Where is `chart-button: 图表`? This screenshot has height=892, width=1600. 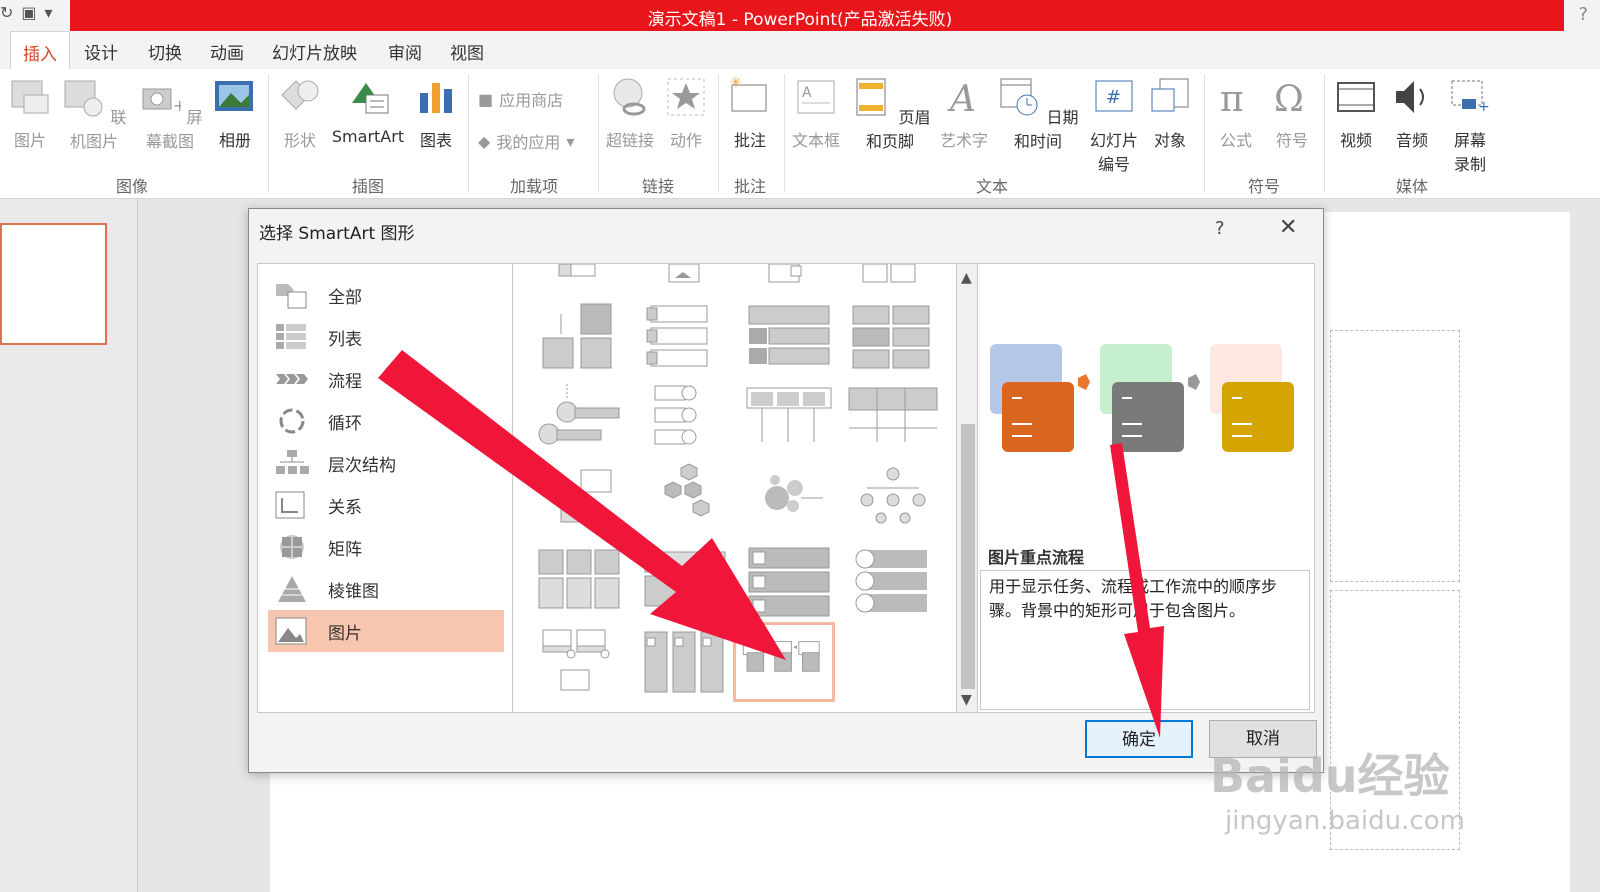
chart-button: 图表 is located at coordinates (436, 113).